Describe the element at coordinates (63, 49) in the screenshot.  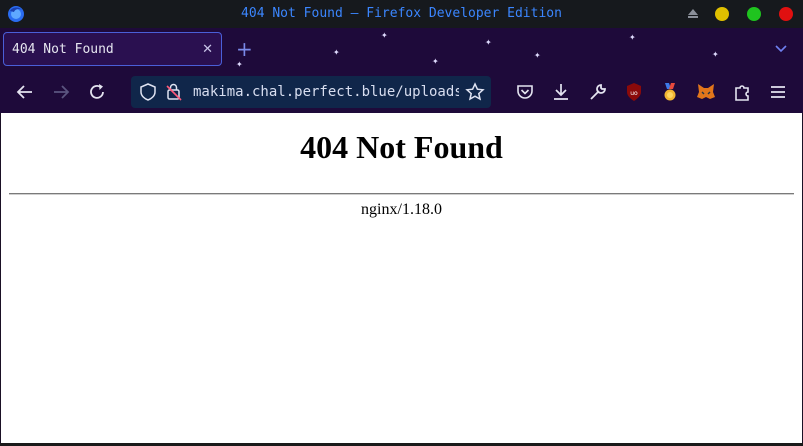
I see `tab-label: 404 Not Found` at that location.